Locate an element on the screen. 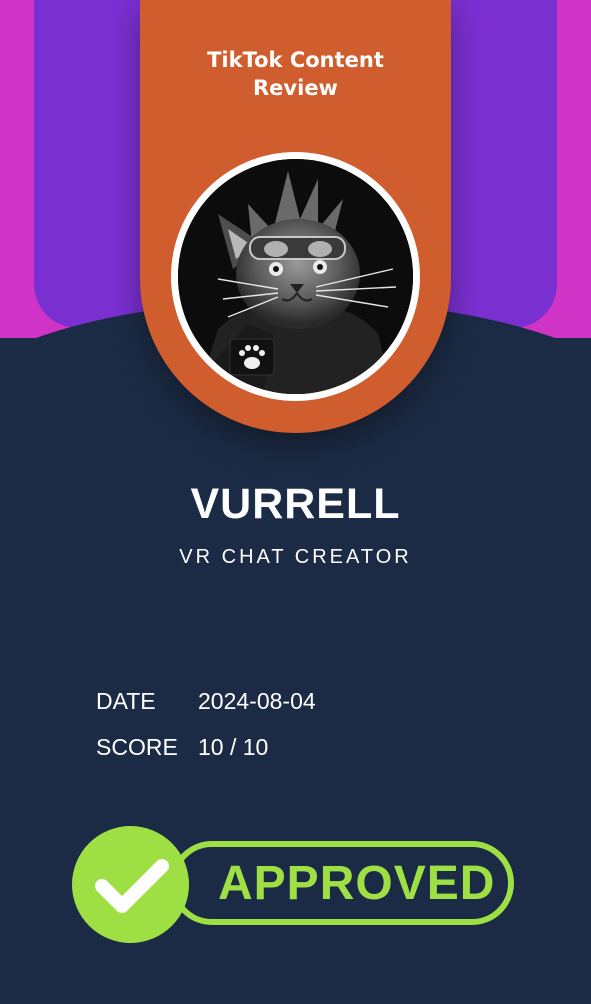  score-label: SCORE is located at coordinates (137, 747).